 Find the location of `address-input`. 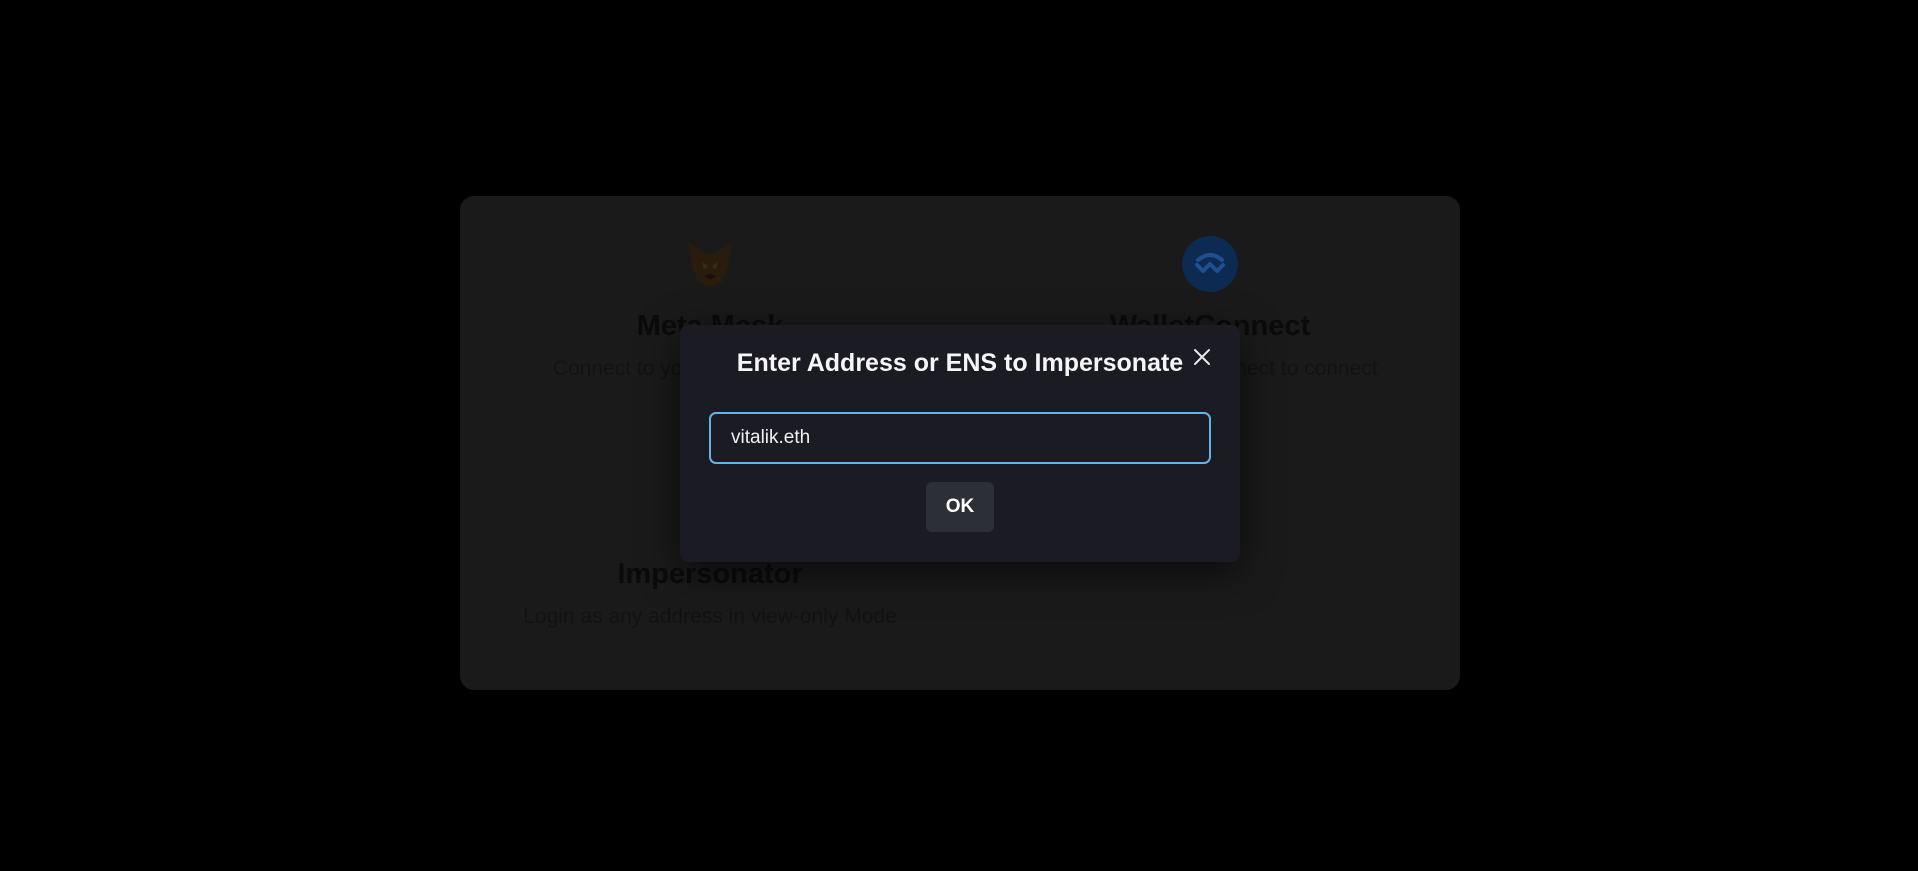

address-input is located at coordinates (960, 438).